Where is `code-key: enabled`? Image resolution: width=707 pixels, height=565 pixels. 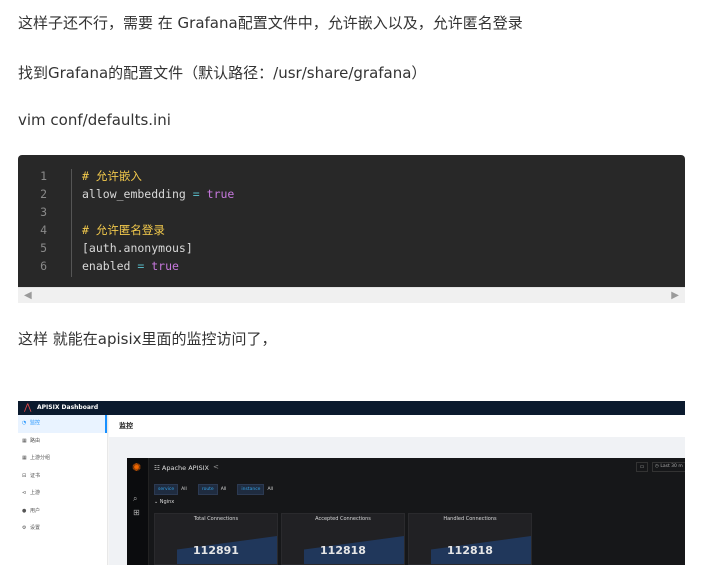 code-key: enabled is located at coordinates (106, 266).